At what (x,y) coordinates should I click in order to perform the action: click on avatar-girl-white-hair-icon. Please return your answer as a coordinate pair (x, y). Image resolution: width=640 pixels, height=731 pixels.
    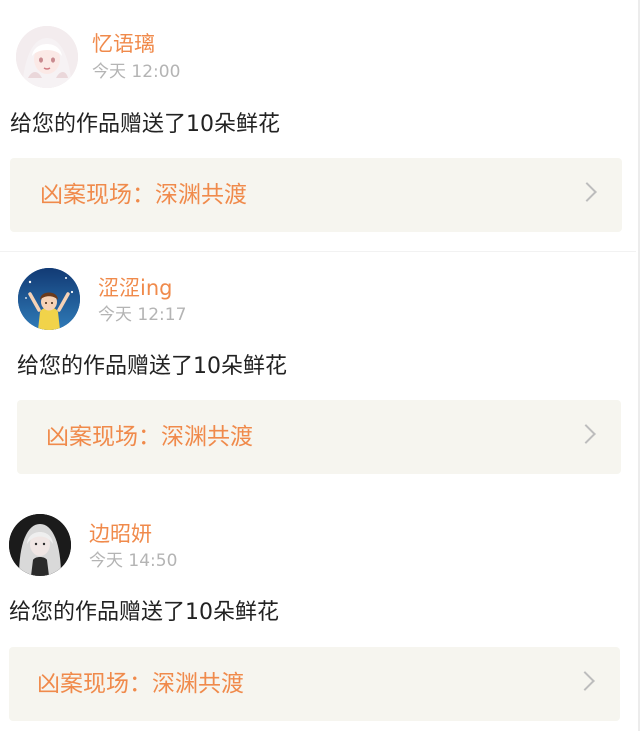
    Looking at the image, I should click on (47, 57).